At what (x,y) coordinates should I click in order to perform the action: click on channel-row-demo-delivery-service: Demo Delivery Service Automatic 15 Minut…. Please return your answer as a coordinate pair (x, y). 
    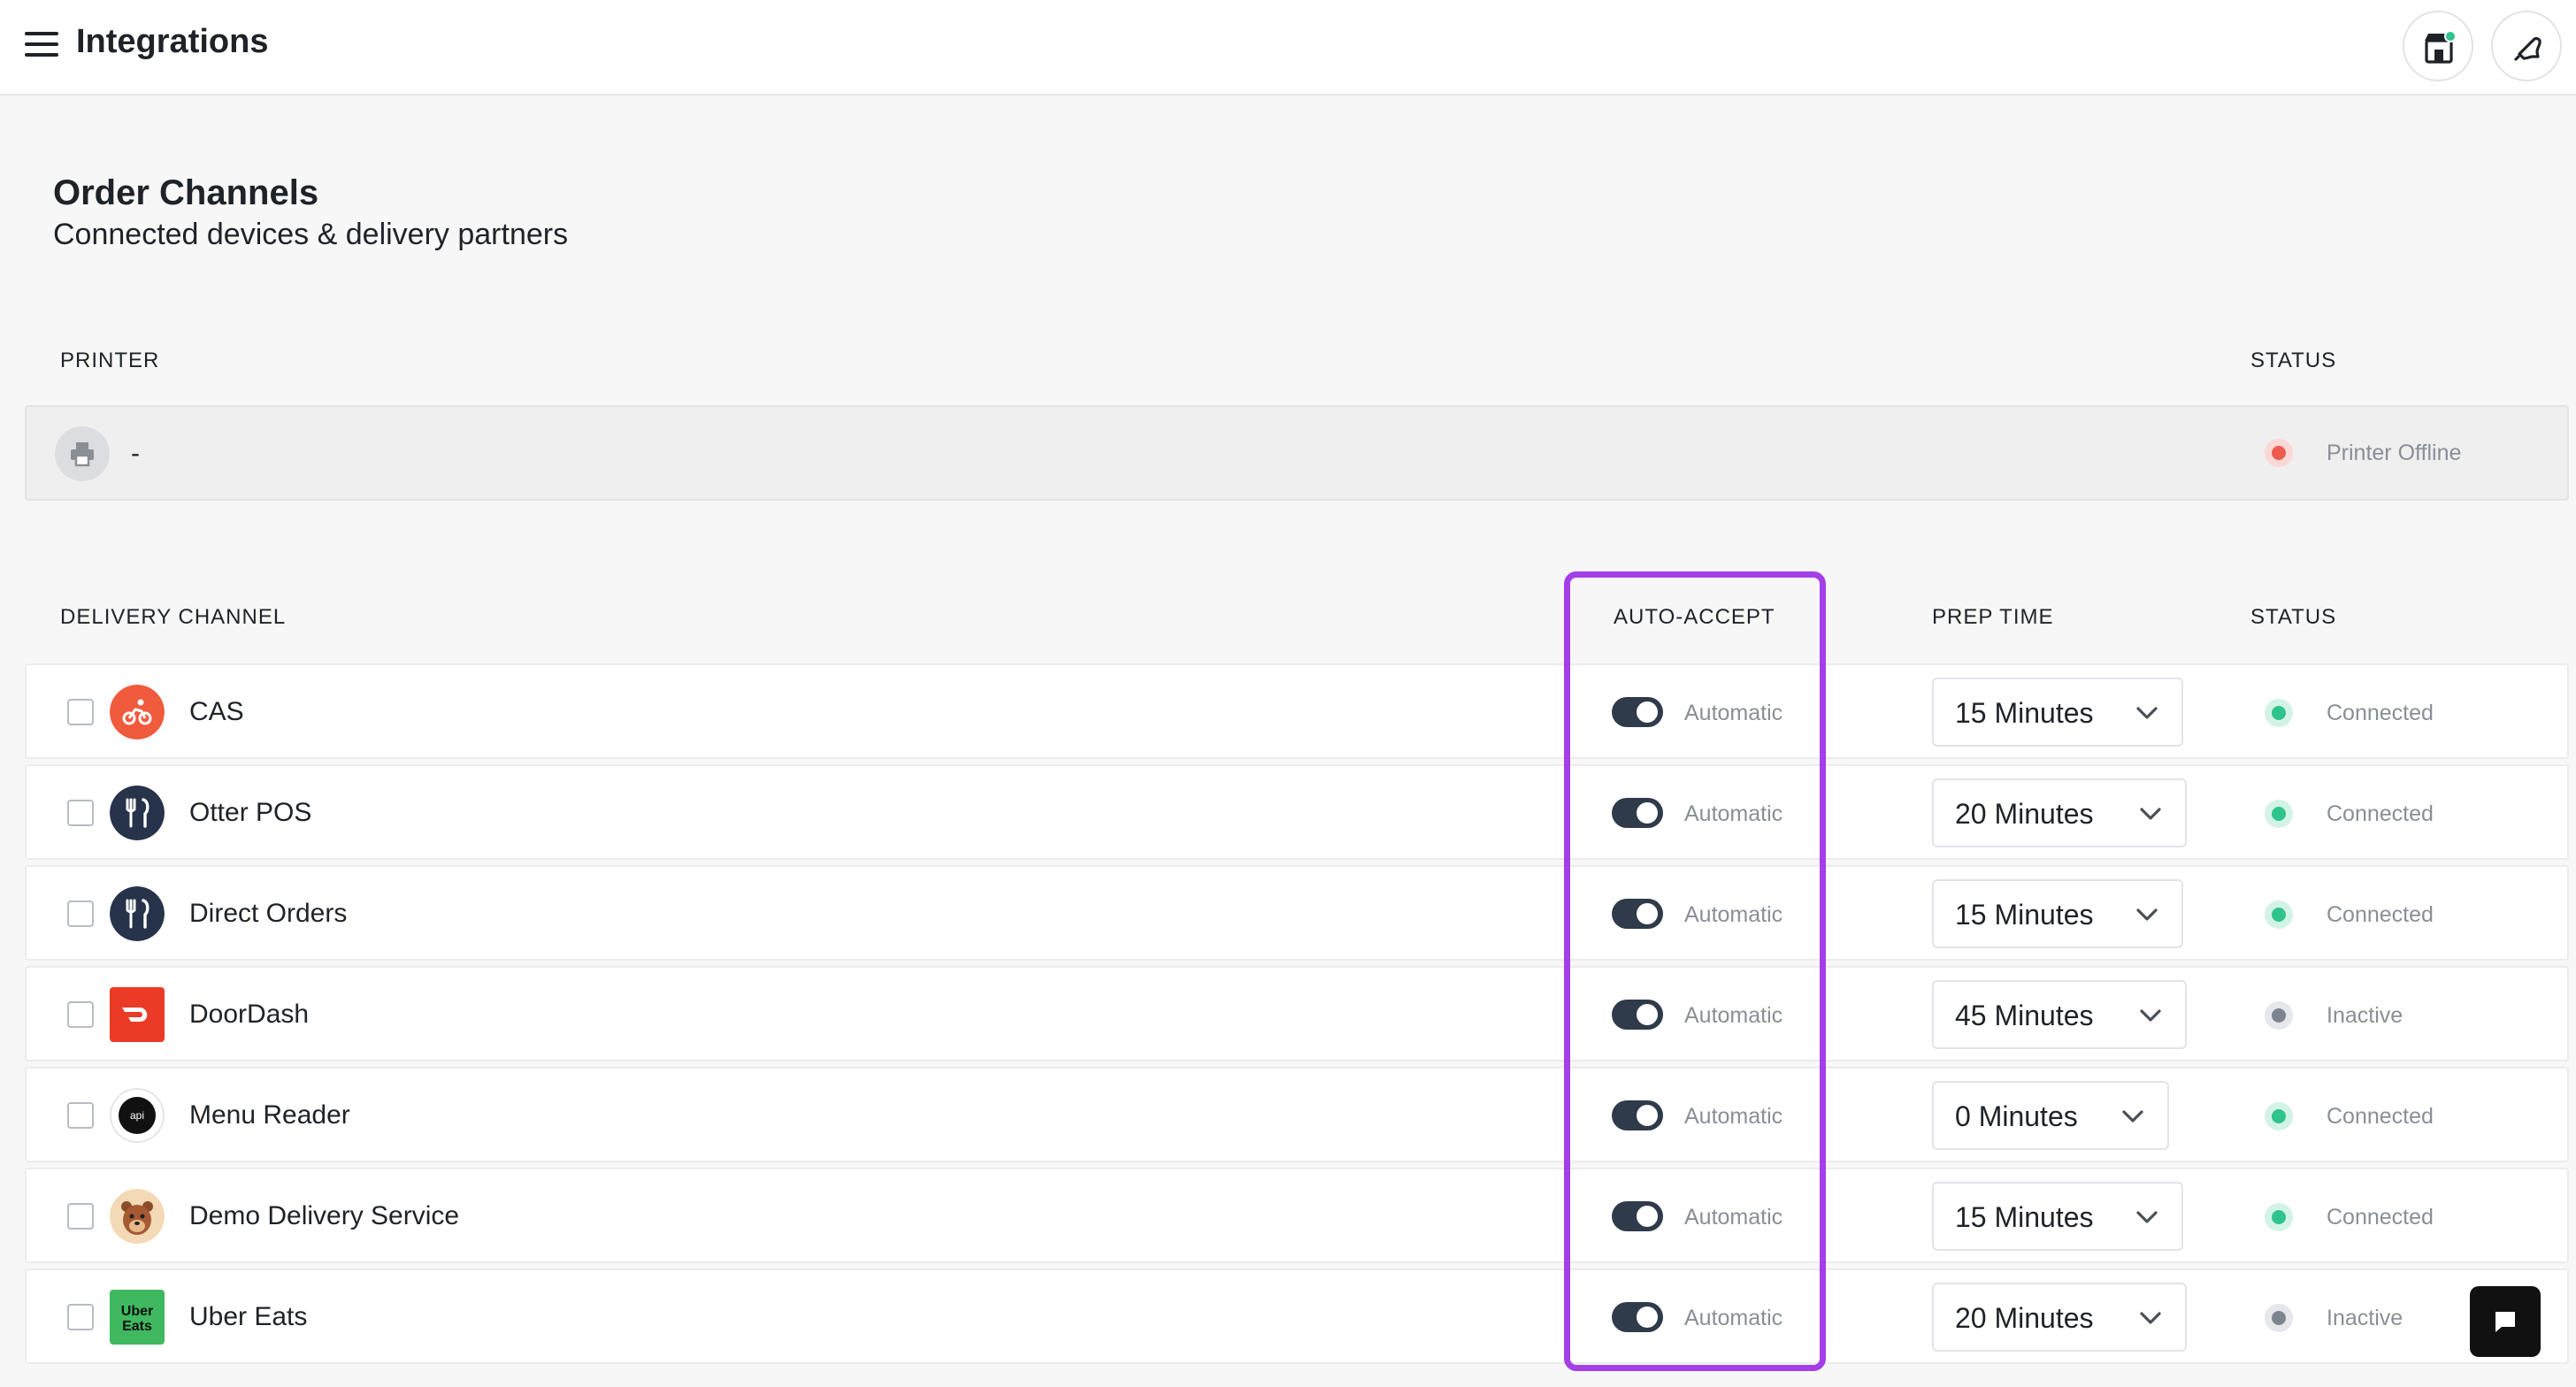
    Looking at the image, I should click on (1297, 1215).